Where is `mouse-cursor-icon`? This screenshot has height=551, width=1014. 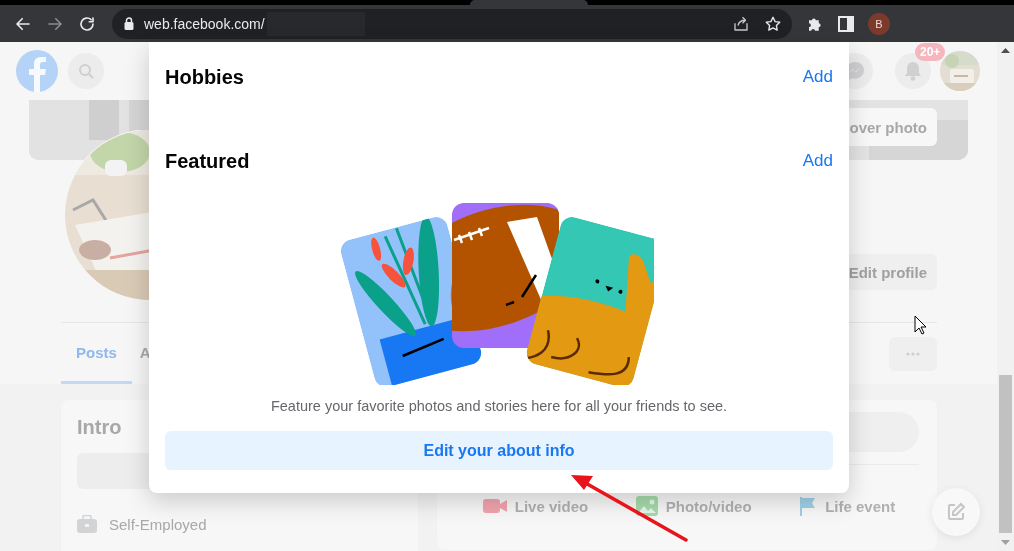
mouse-cursor-icon is located at coordinates (920, 325).